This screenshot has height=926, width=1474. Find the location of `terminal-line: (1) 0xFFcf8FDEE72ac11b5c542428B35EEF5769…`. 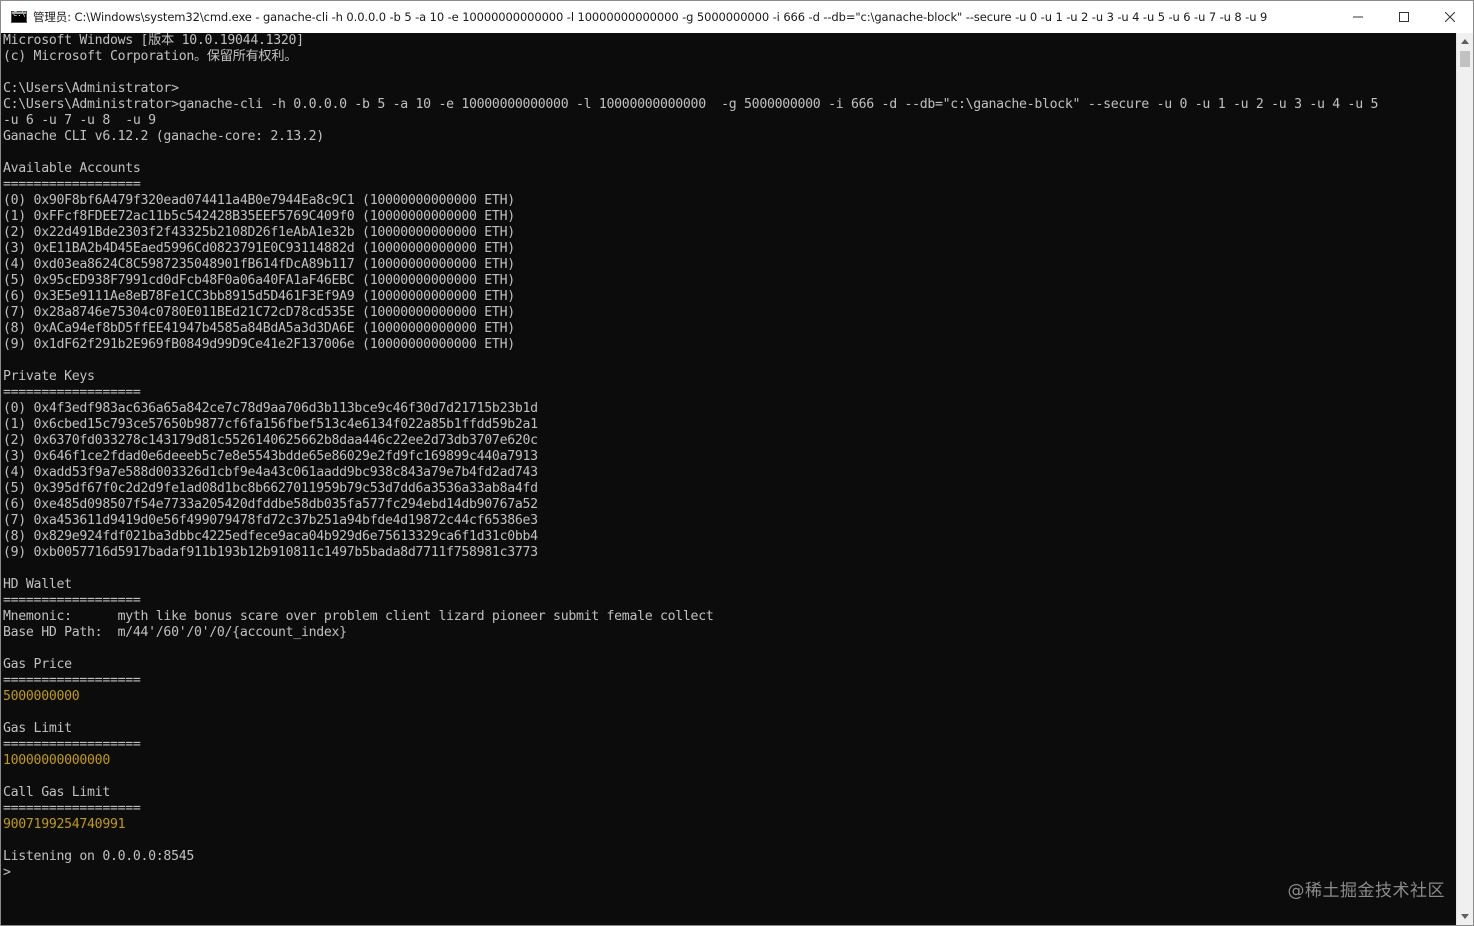

terminal-line: (1) 0xFFcf8FDEE72ac11b5c542428B35EEF5769… is located at coordinates (259, 216).